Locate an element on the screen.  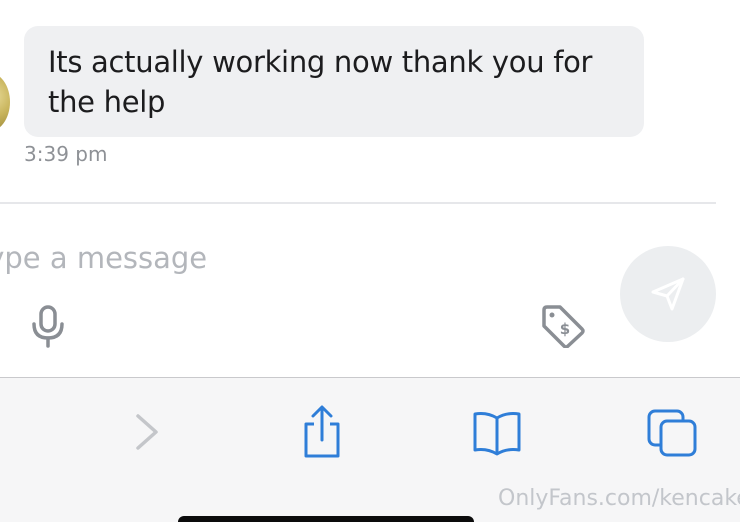
share-icon is located at coordinates (322, 432).